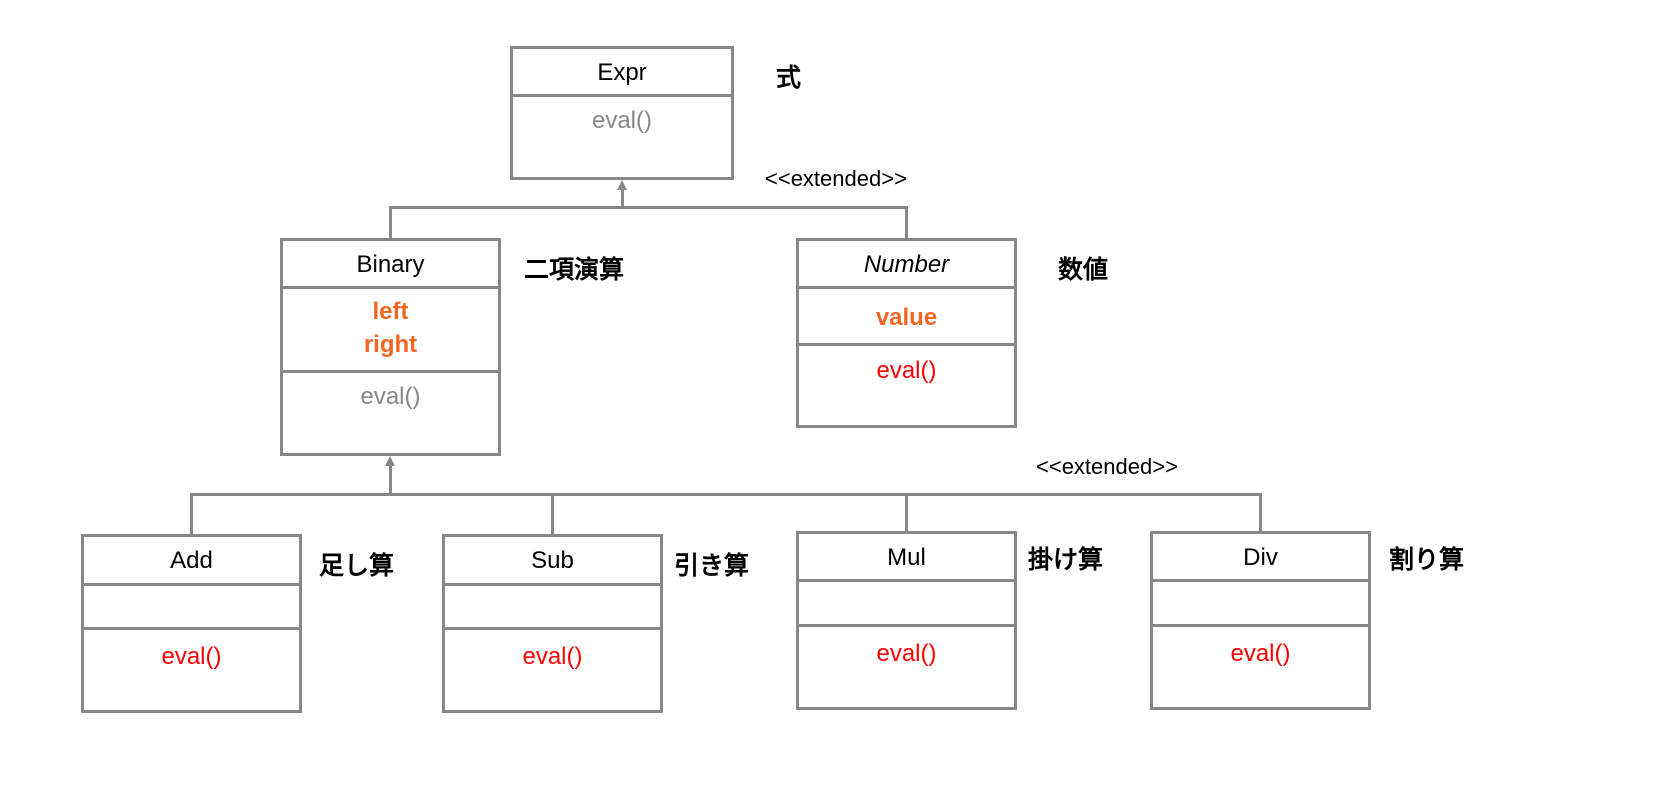  Describe the element at coordinates (390, 311) in the screenshot. I see `attribute: left` at that location.